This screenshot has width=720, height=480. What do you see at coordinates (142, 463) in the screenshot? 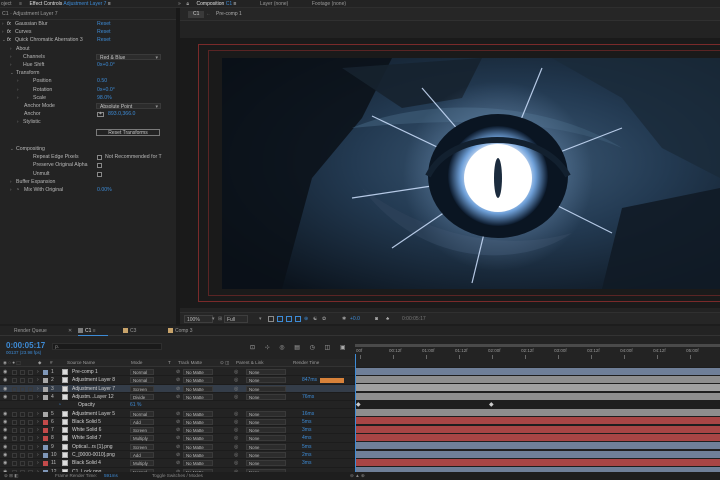
I see `blend-mode-dropdown: Multiply` at bounding box center [142, 463].